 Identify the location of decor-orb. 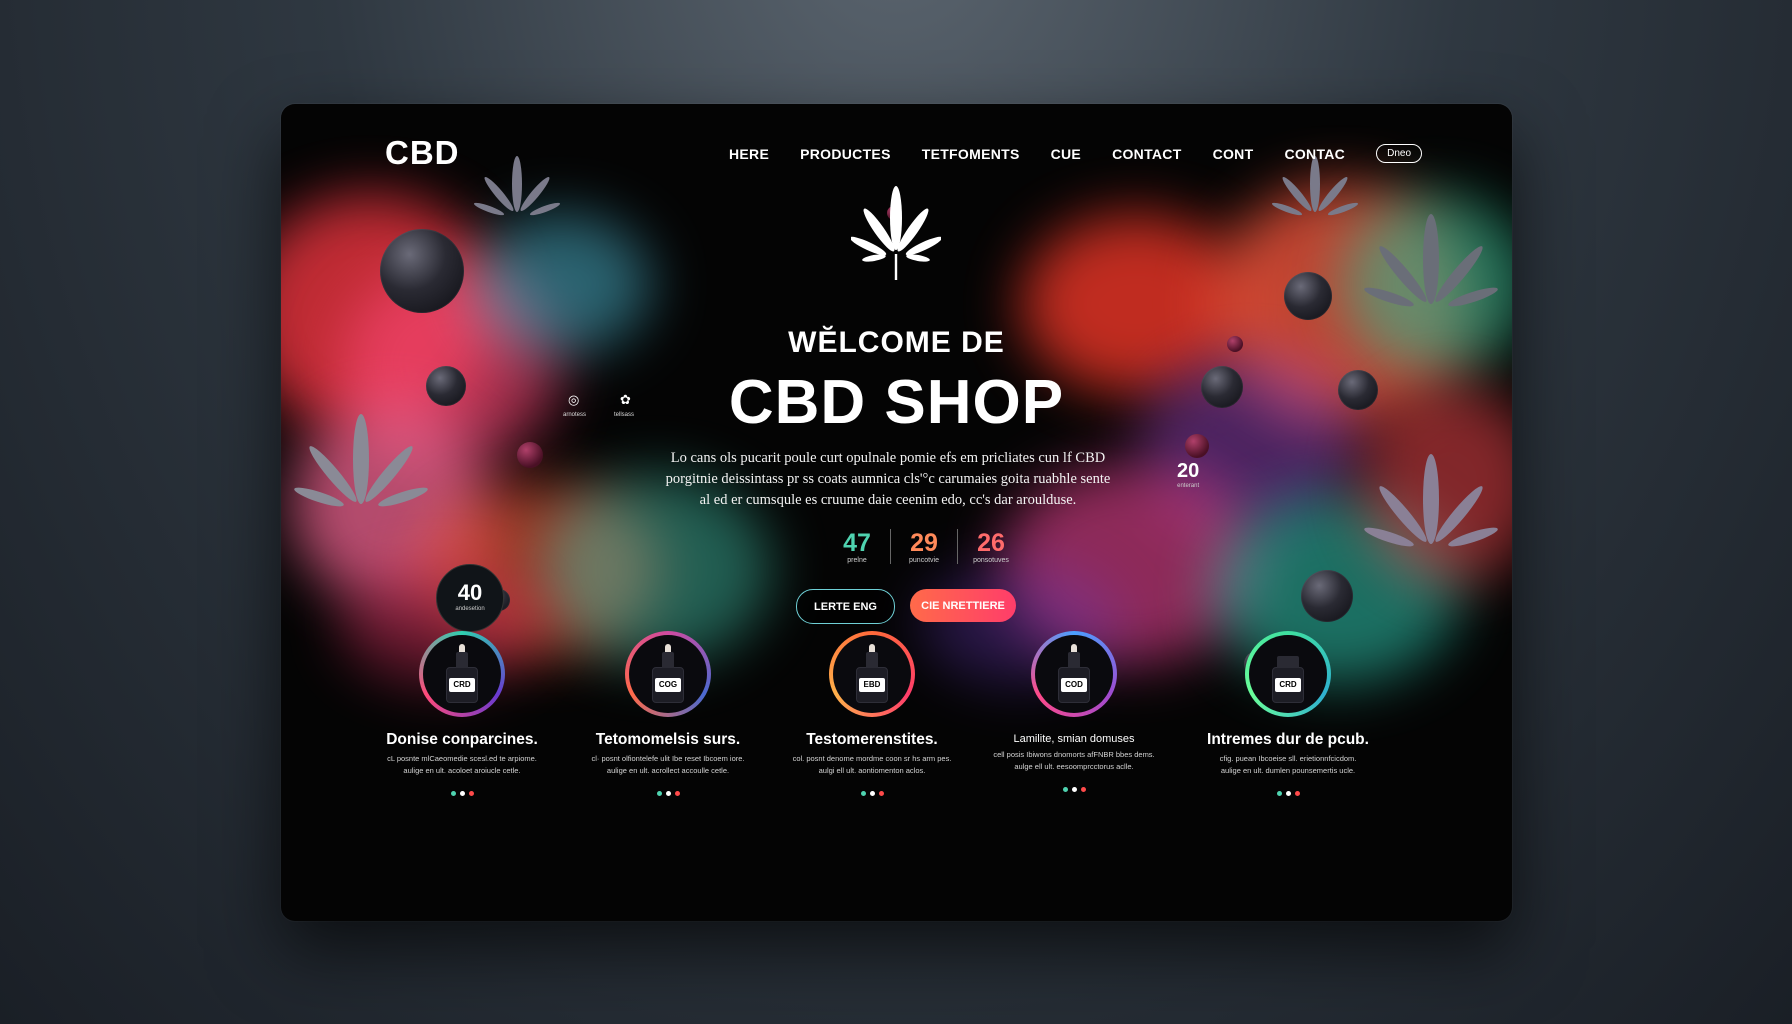
(530, 455).